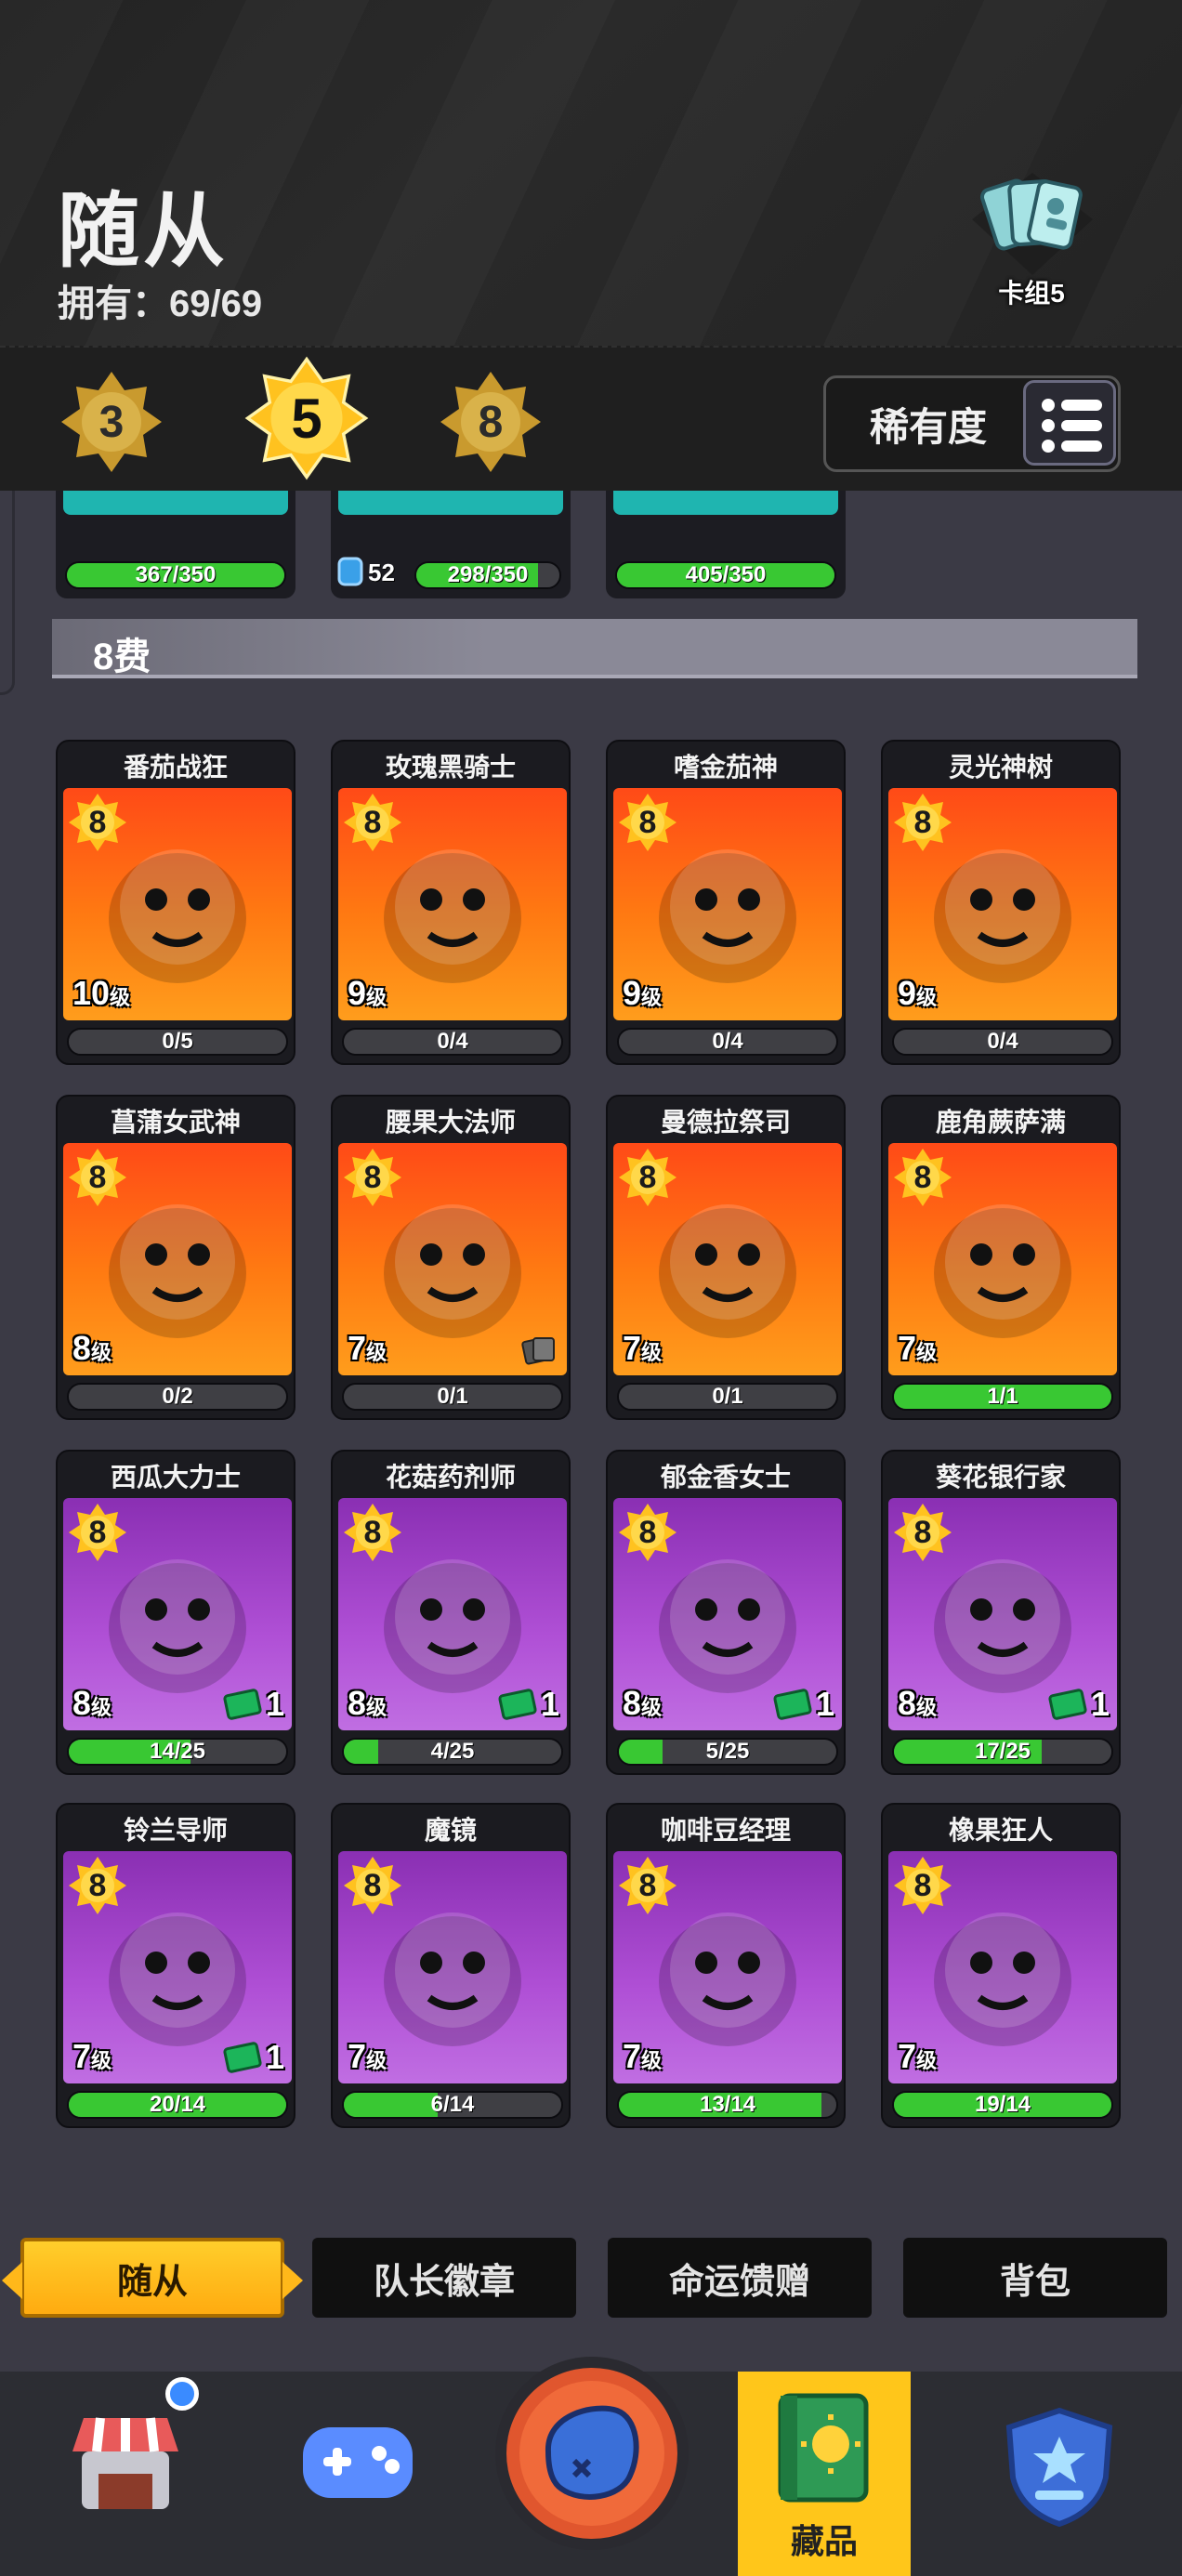  Describe the element at coordinates (176, 902) in the screenshot. I see `minion-card: 番茄战狂 8 10级 0/5` at that location.